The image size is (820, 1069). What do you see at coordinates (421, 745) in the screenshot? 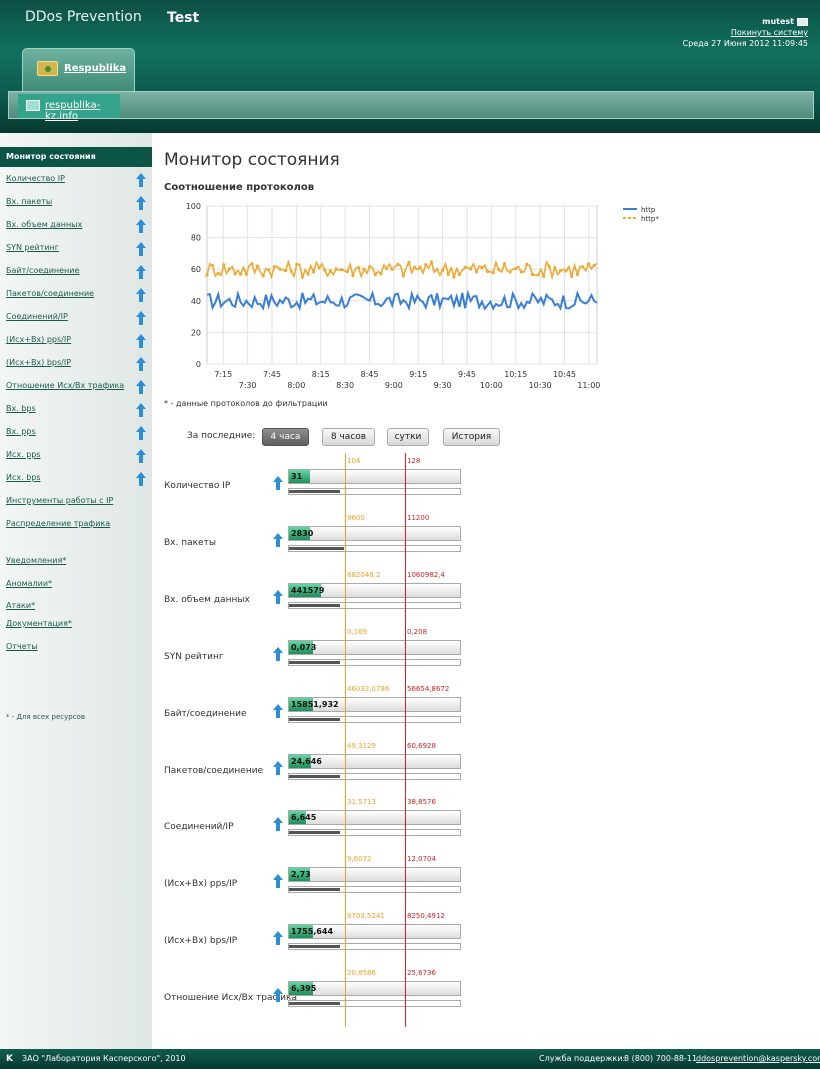
I see `crit-threshold-label: 60,6928` at bounding box center [421, 745].